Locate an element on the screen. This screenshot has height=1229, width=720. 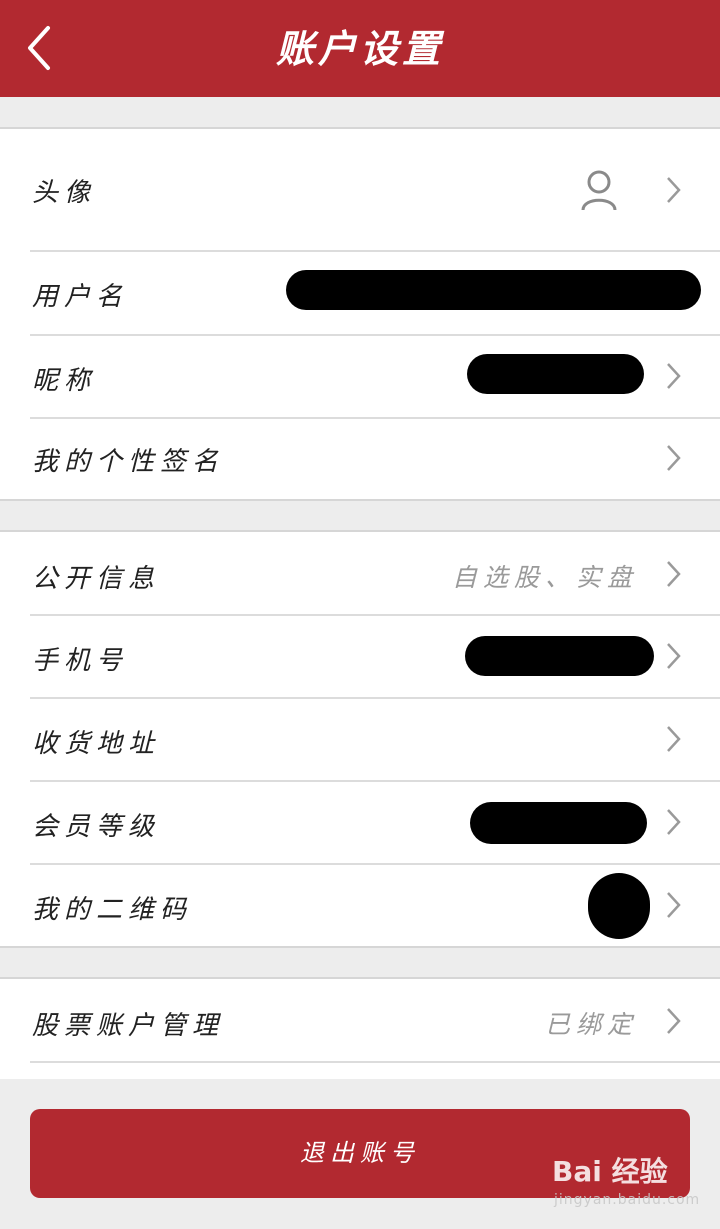
baidu-jingyan-watermark: Bai 经验 jingyan.baidu.com is located at coordinates (625, 1185).